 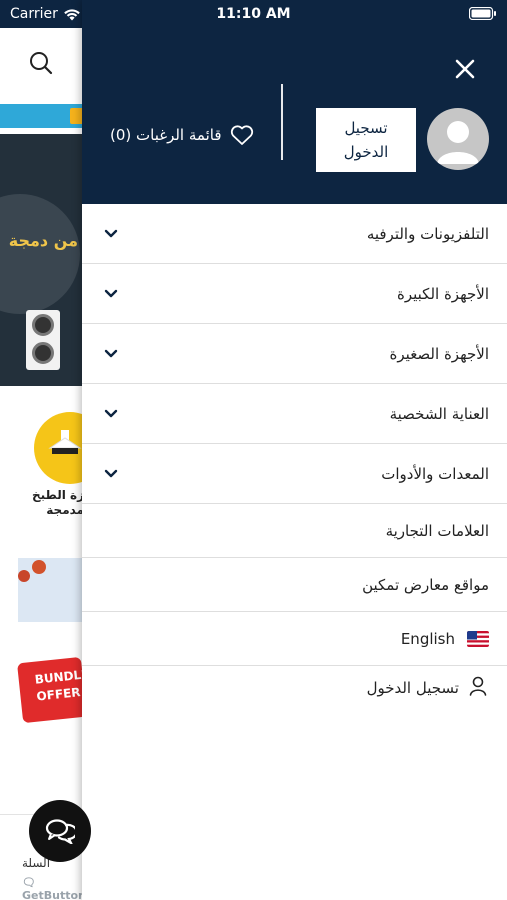 I want to click on menu-item-large-appliances: الأجهزة الكبيرة, so click(x=294, y=294).